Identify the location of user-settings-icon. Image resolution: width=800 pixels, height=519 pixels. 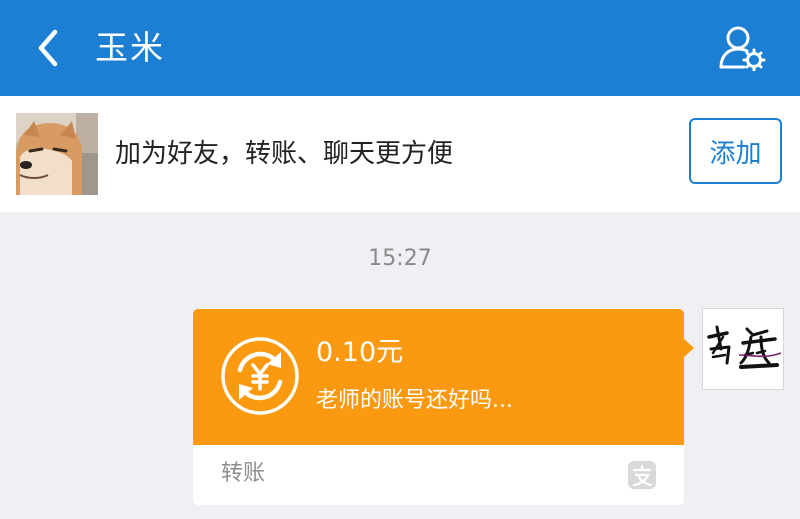
(742, 48).